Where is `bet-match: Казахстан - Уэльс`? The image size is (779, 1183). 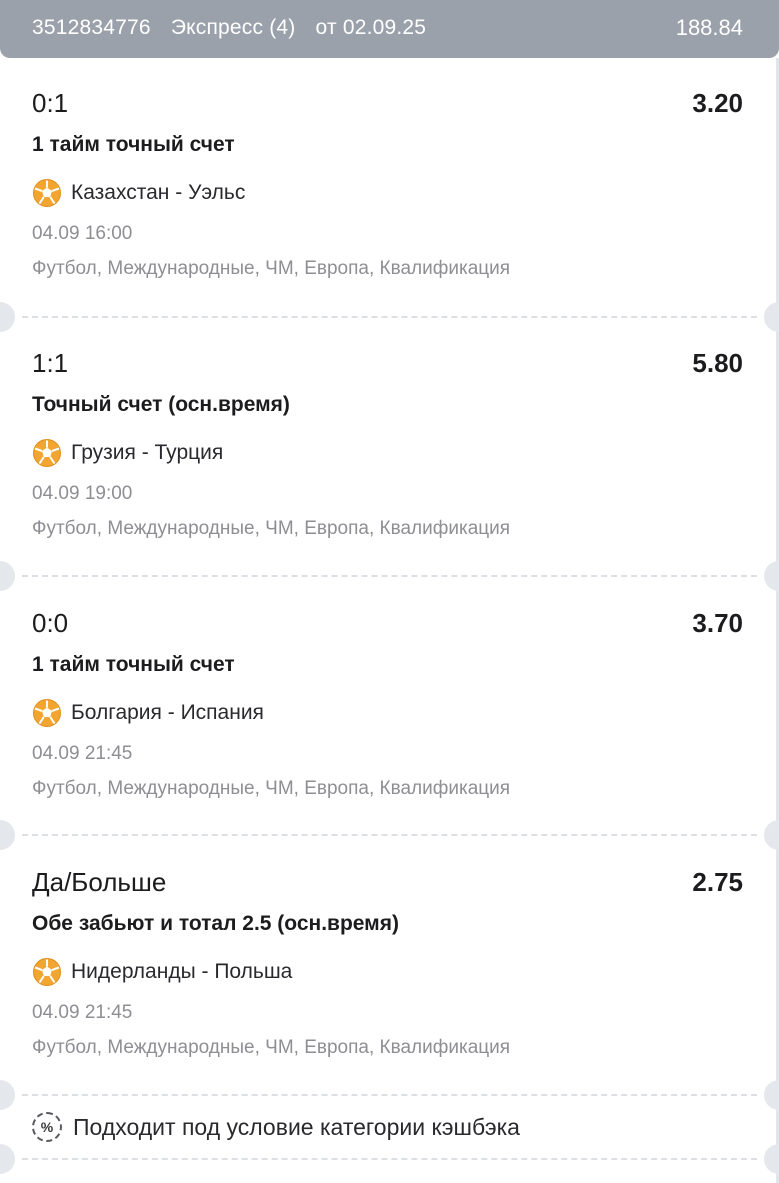
bet-match: Казахстан - Уэльс is located at coordinates (138, 193).